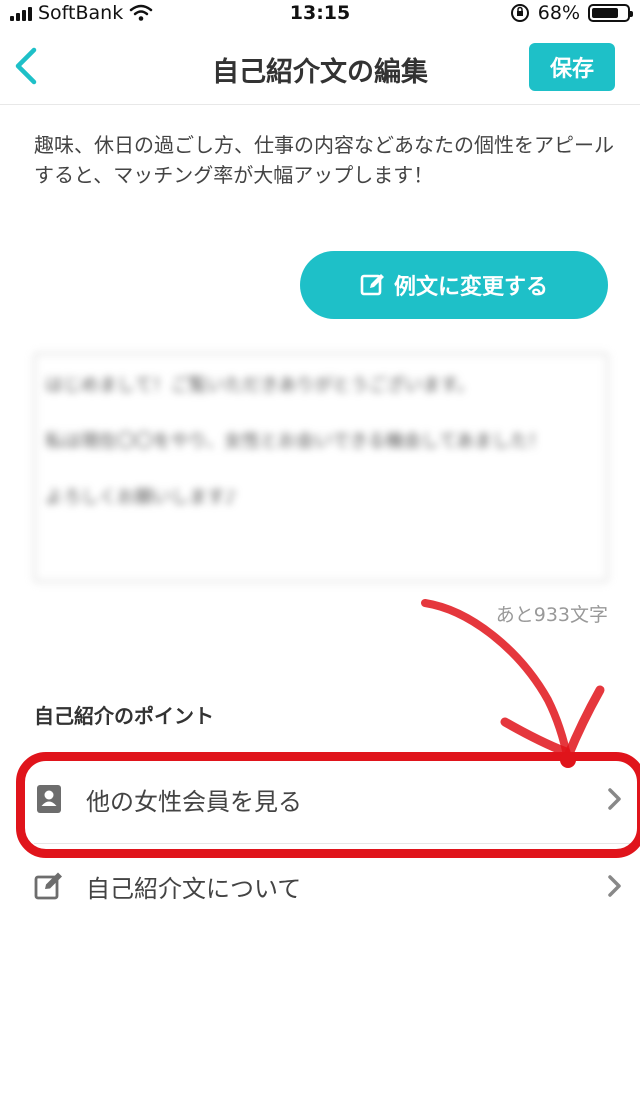 The height and width of the screenshot is (1117, 640). I want to click on highlight-annotation, so click(328, 805).